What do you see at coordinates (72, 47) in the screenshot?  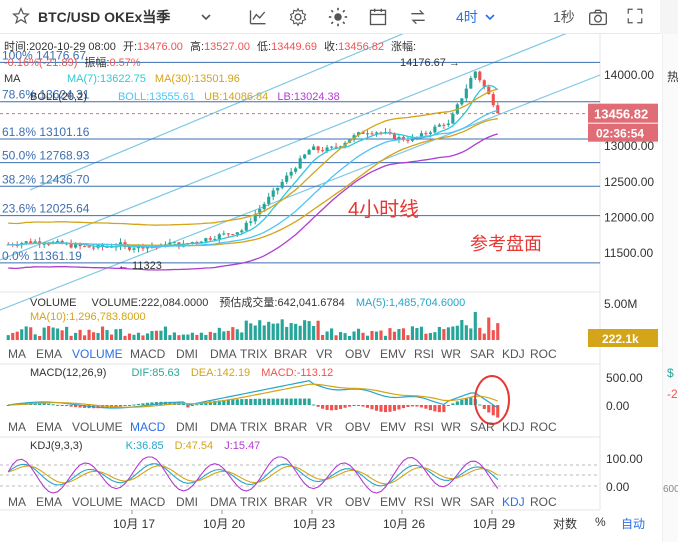 I see `time-value: 2020-10-29 08:00` at bounding box center [72, 47].